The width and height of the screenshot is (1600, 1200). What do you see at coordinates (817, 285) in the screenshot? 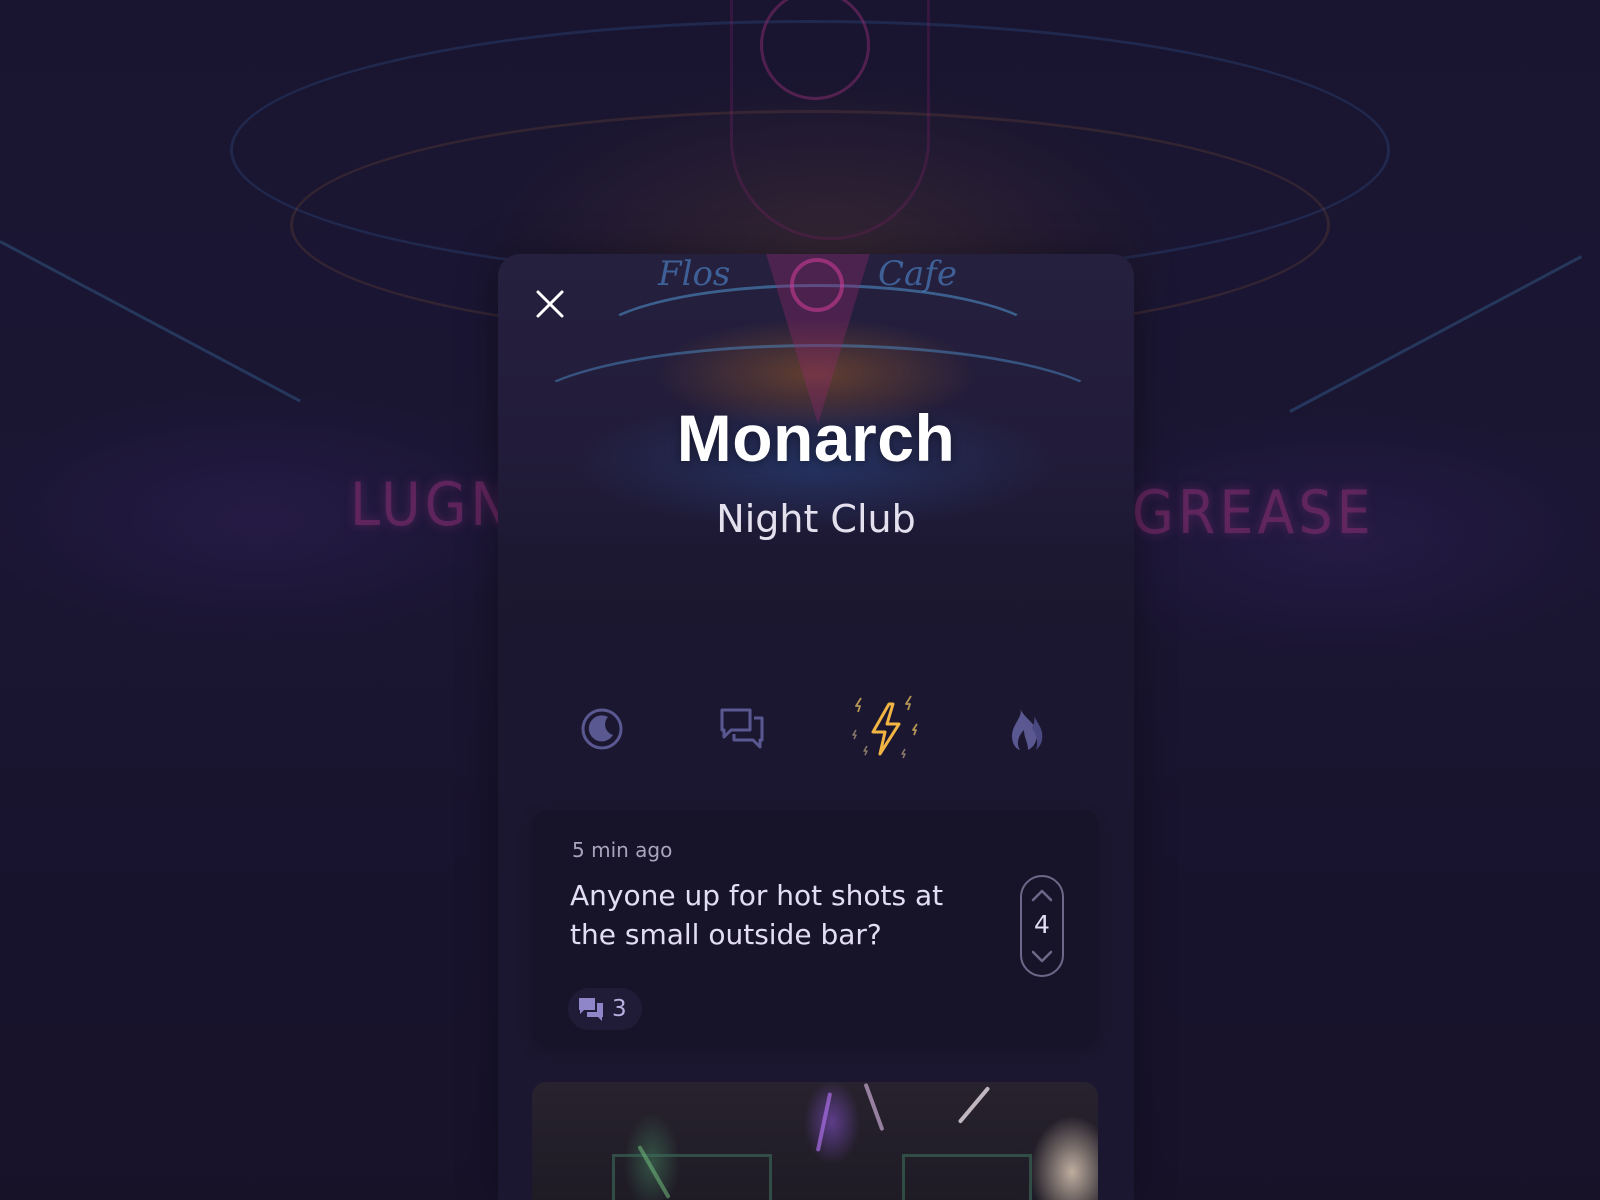
I see `hero-neon-o` at bounding box center [817, 285].